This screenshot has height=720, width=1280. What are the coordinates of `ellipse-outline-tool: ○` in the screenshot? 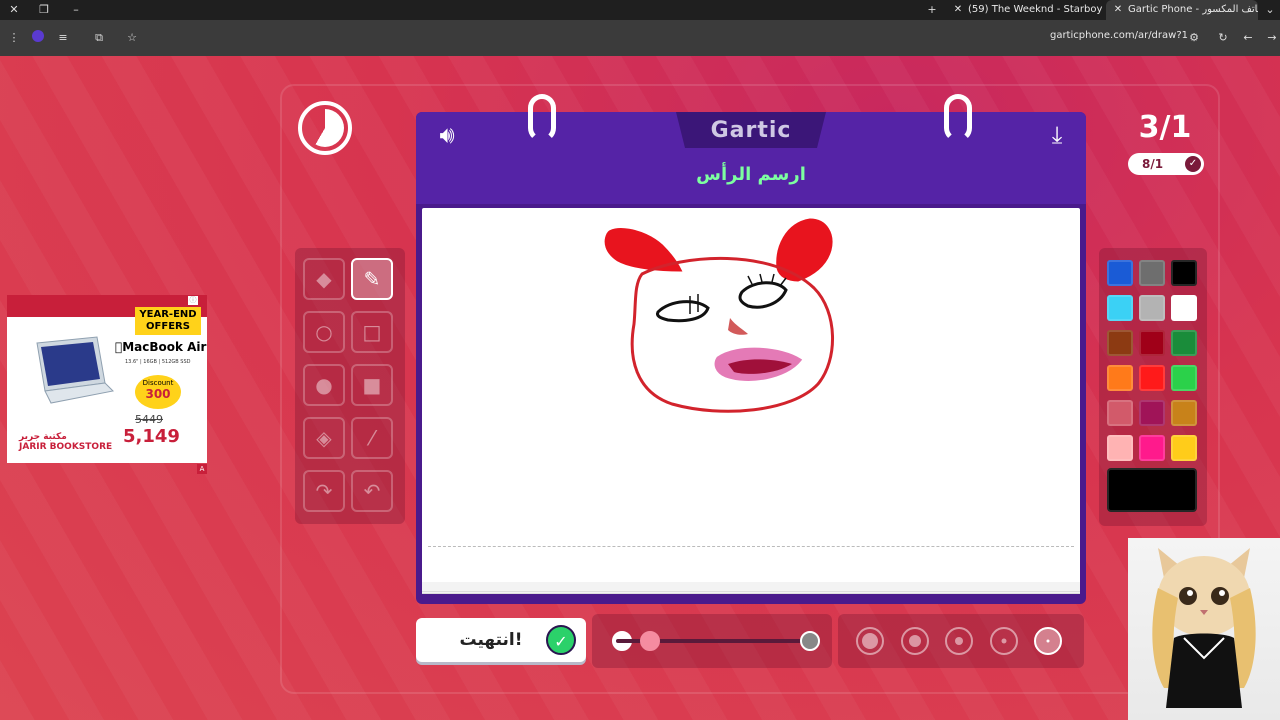 It's located at (324, 332).